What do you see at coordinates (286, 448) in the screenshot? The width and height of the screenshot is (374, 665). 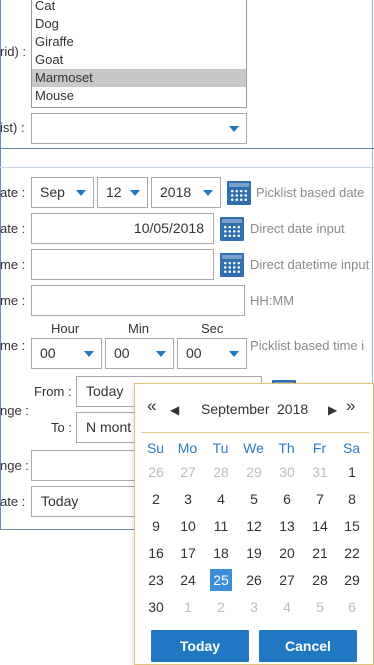 I see `weekday-label: Th` at bounding box center [286, 448].